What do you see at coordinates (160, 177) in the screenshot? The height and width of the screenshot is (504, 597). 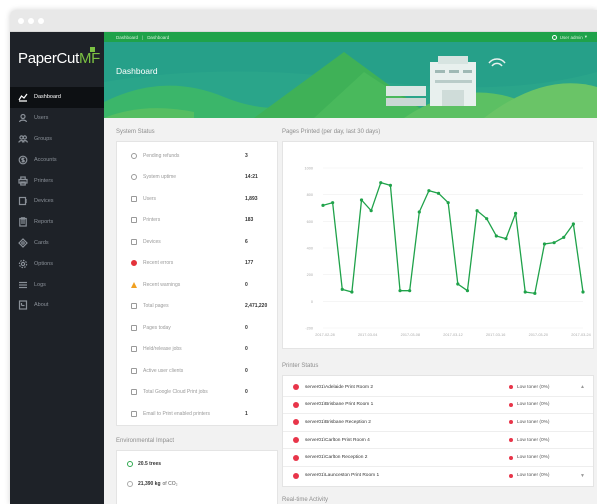 I see `status-label: System uptime` at bounding box center [160, 177].